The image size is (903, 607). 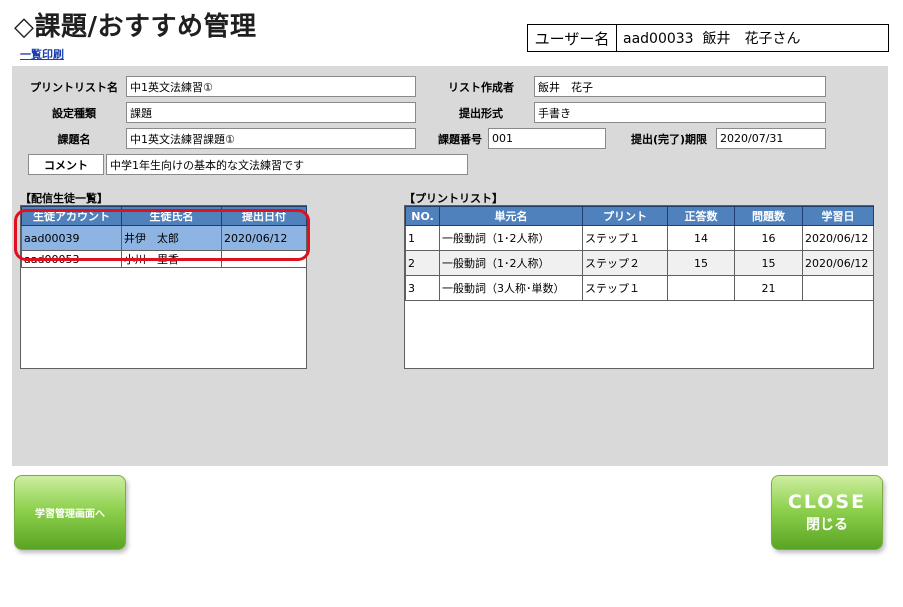 What do you see at coordinates (511, 288) in the screenshot?
I see `print-unit: 一般動詞（3人称･単数）` at bounding box center [511, 288].